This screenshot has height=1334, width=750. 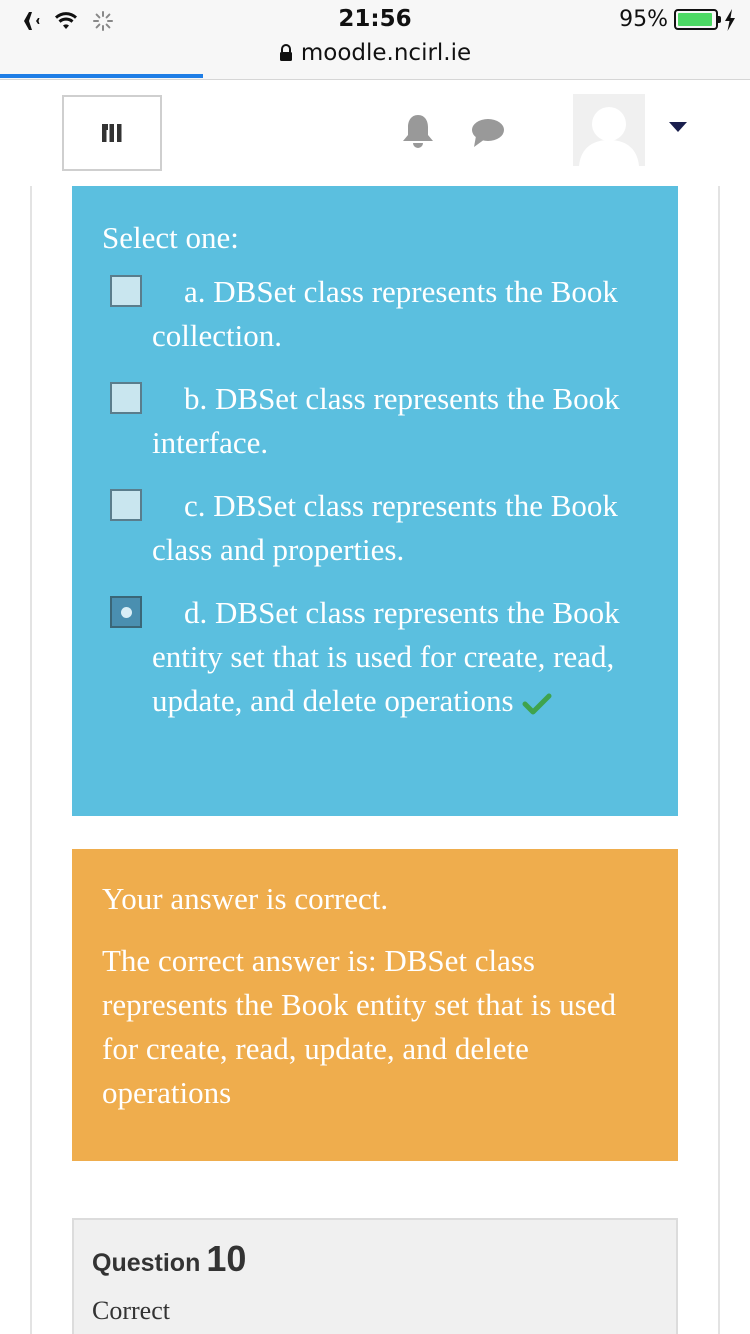 What do you see at coordinates (678, 127) in the screenshot?
I see `caret-down-icon` at bounding box center [678, 127].